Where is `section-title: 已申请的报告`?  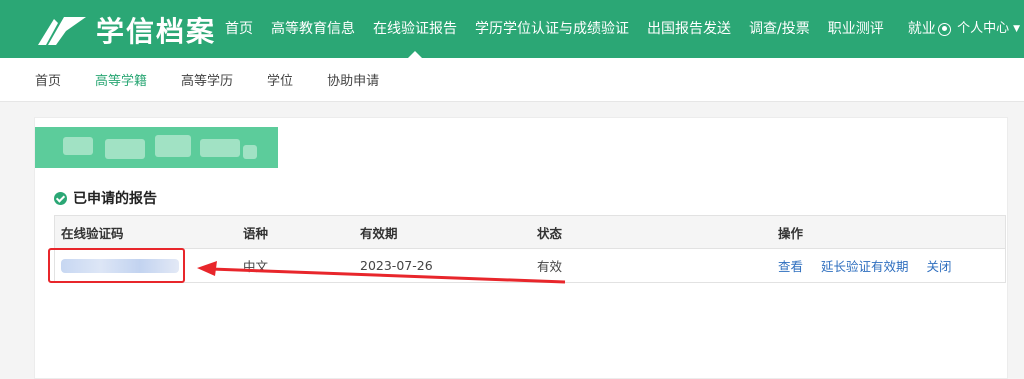
section-title: 已申请的报告 is located at coordinates (115, 199).